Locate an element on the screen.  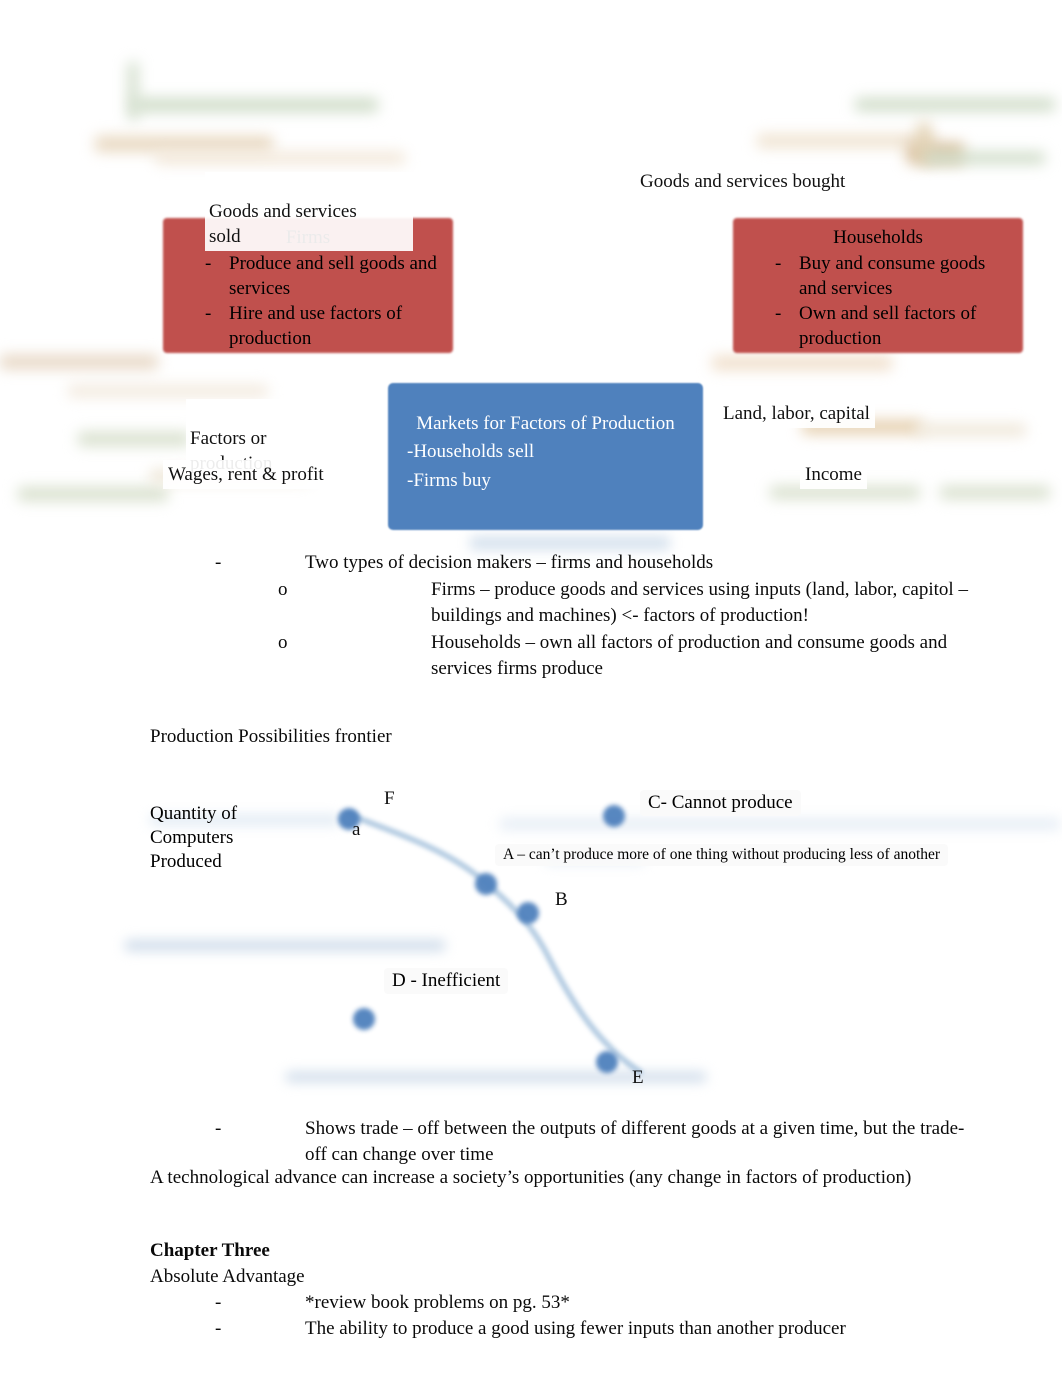
chart-point-label-a-text: a is located at coordinates (356, 829).